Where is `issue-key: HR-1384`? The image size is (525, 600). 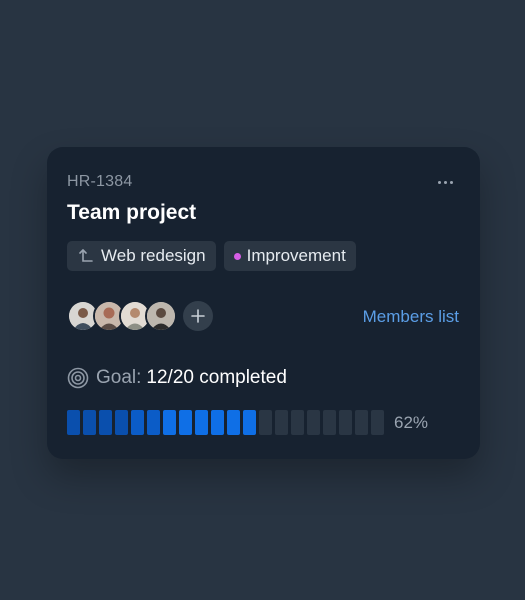 issue-key: HR-1384 is located at coordinates (100, 181).